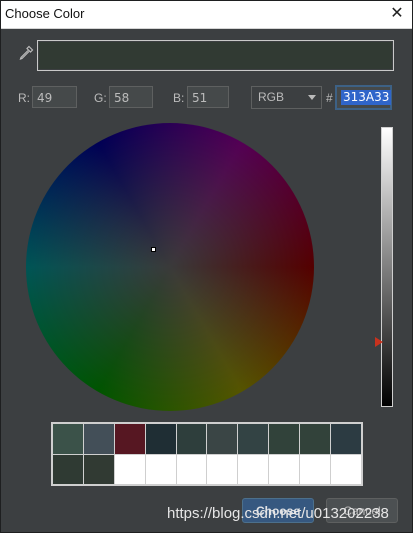 The image size is (413, 533). Describe the element at coordinates (131, 97) in the screenshot. I see `g-field: 58` at that location.